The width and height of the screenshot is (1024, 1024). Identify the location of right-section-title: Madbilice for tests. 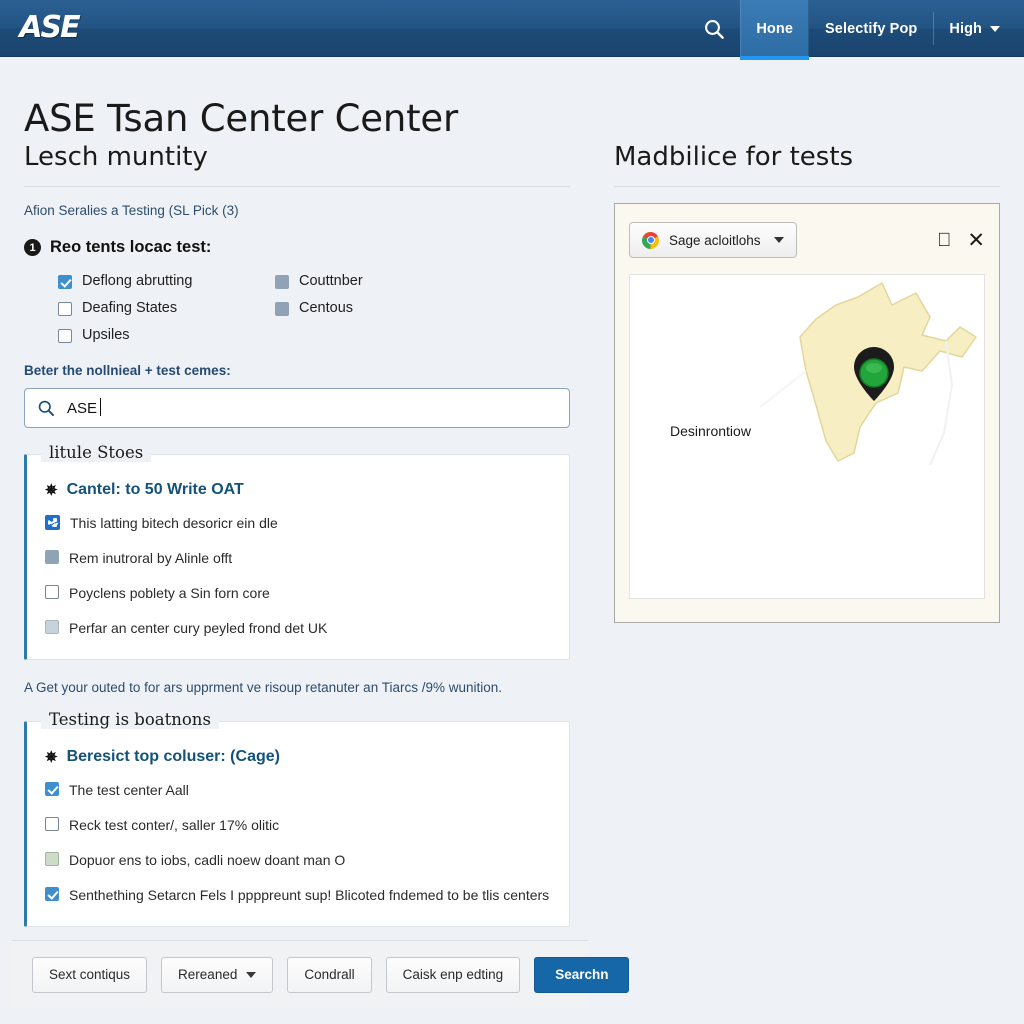
(734, 157).